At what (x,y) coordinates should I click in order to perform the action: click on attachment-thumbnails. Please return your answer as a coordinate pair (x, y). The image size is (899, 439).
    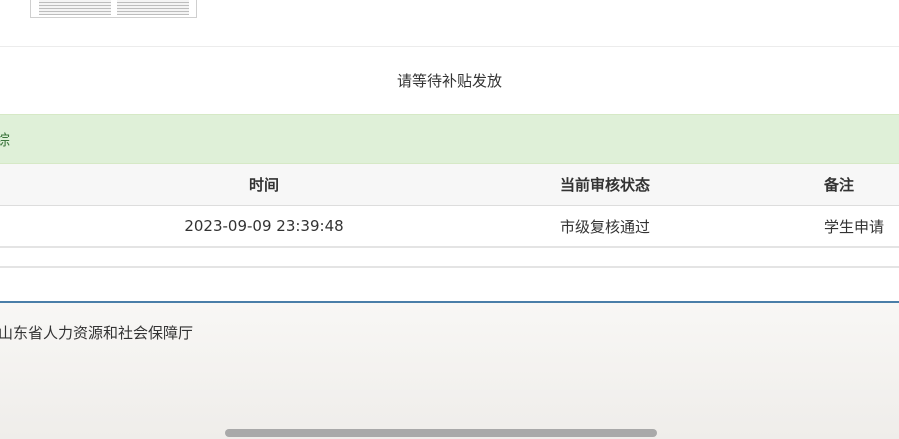
    Looking at the image, I should click on (113, 9).